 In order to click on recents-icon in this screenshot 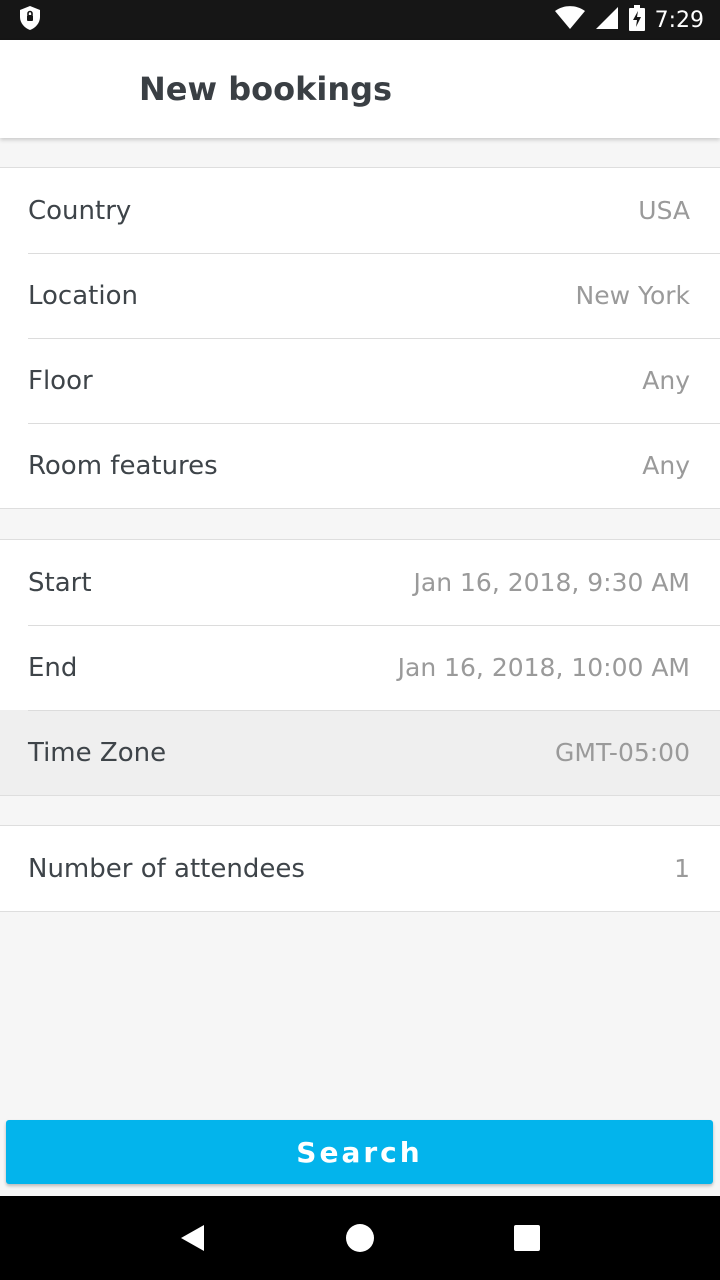, I will do `click(527, 1238)`.